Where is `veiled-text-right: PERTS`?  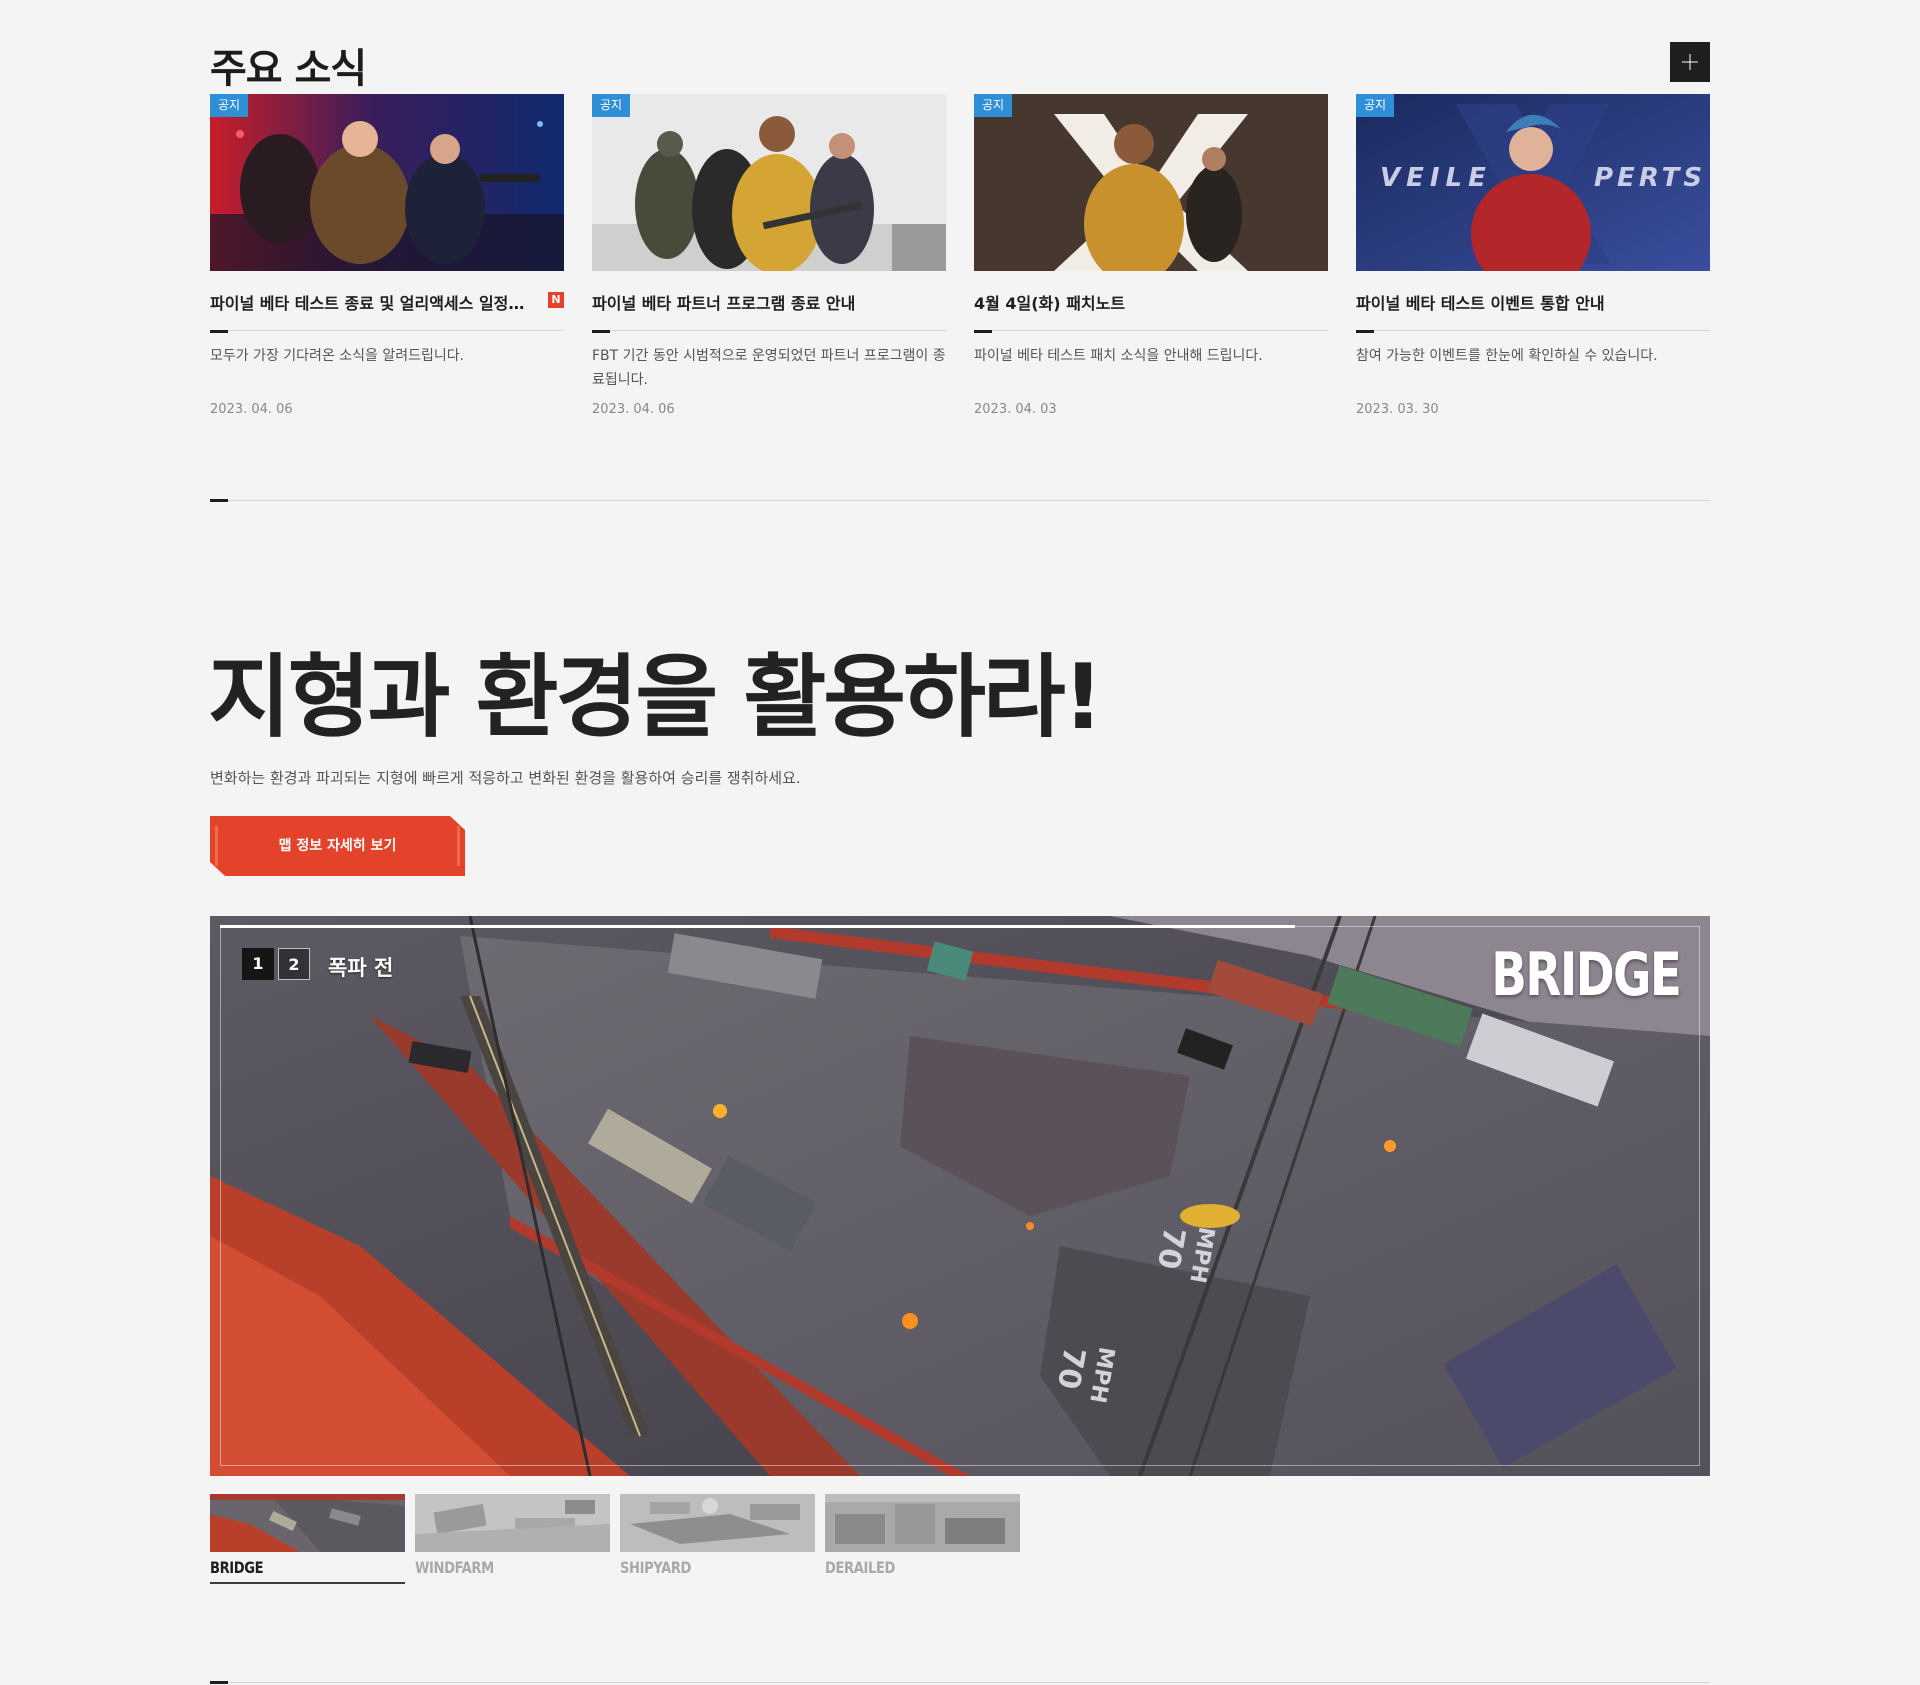 veiled-text-right: PERTS is located at coordinates (1650, 178).